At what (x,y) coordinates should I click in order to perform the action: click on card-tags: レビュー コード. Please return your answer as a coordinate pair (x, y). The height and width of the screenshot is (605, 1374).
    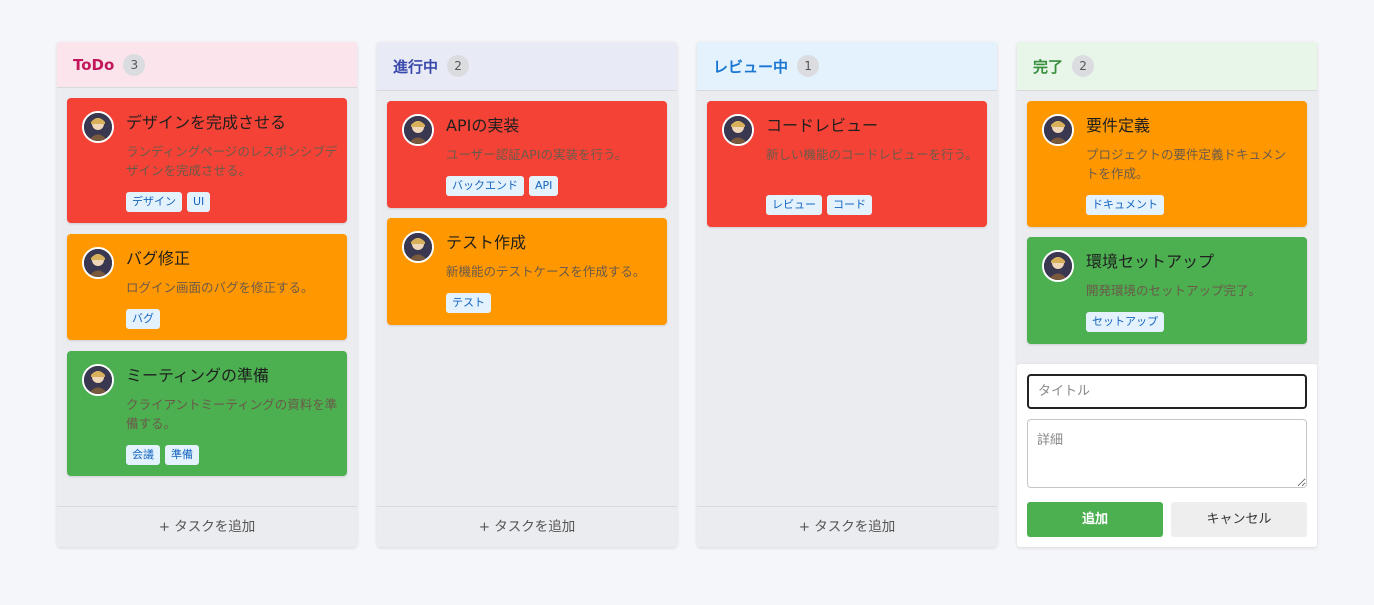
    Looking at the image, I should click on (819, 205).